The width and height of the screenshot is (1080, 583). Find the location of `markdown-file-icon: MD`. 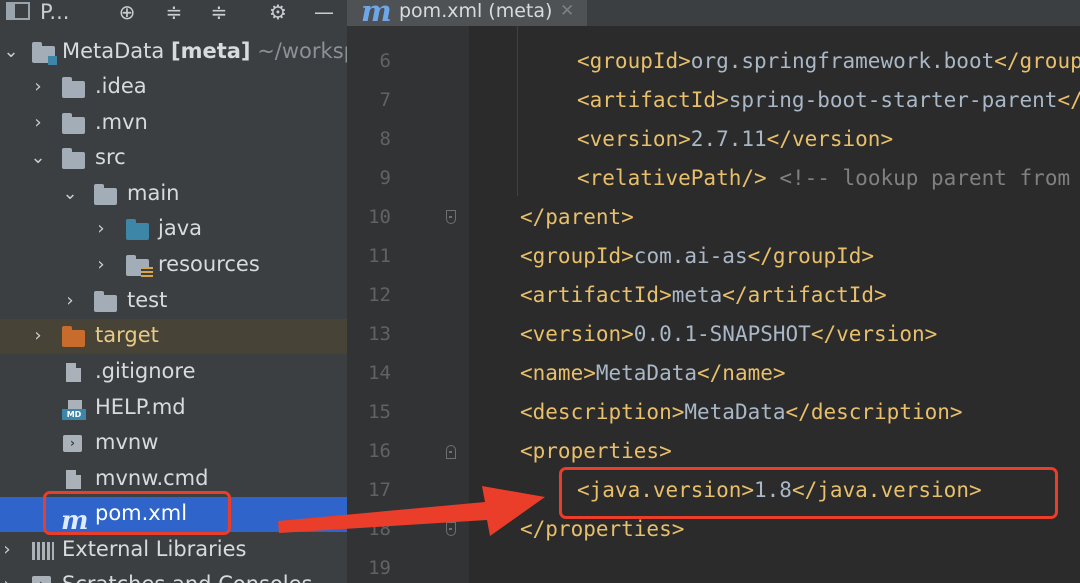

markdown-file-icon: MD is located at coordinates (74, 410).